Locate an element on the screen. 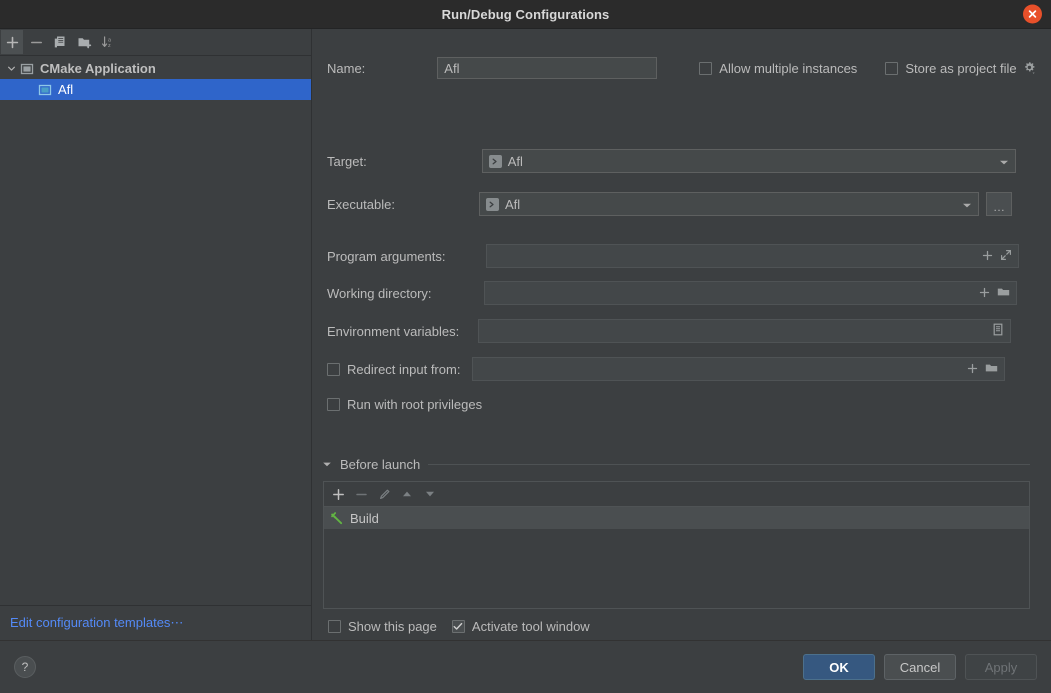 Image resolution: width=1051 pixels, height=693 pixels. environment-variables-row: Environment variables: is located at coordinates (686, 331).